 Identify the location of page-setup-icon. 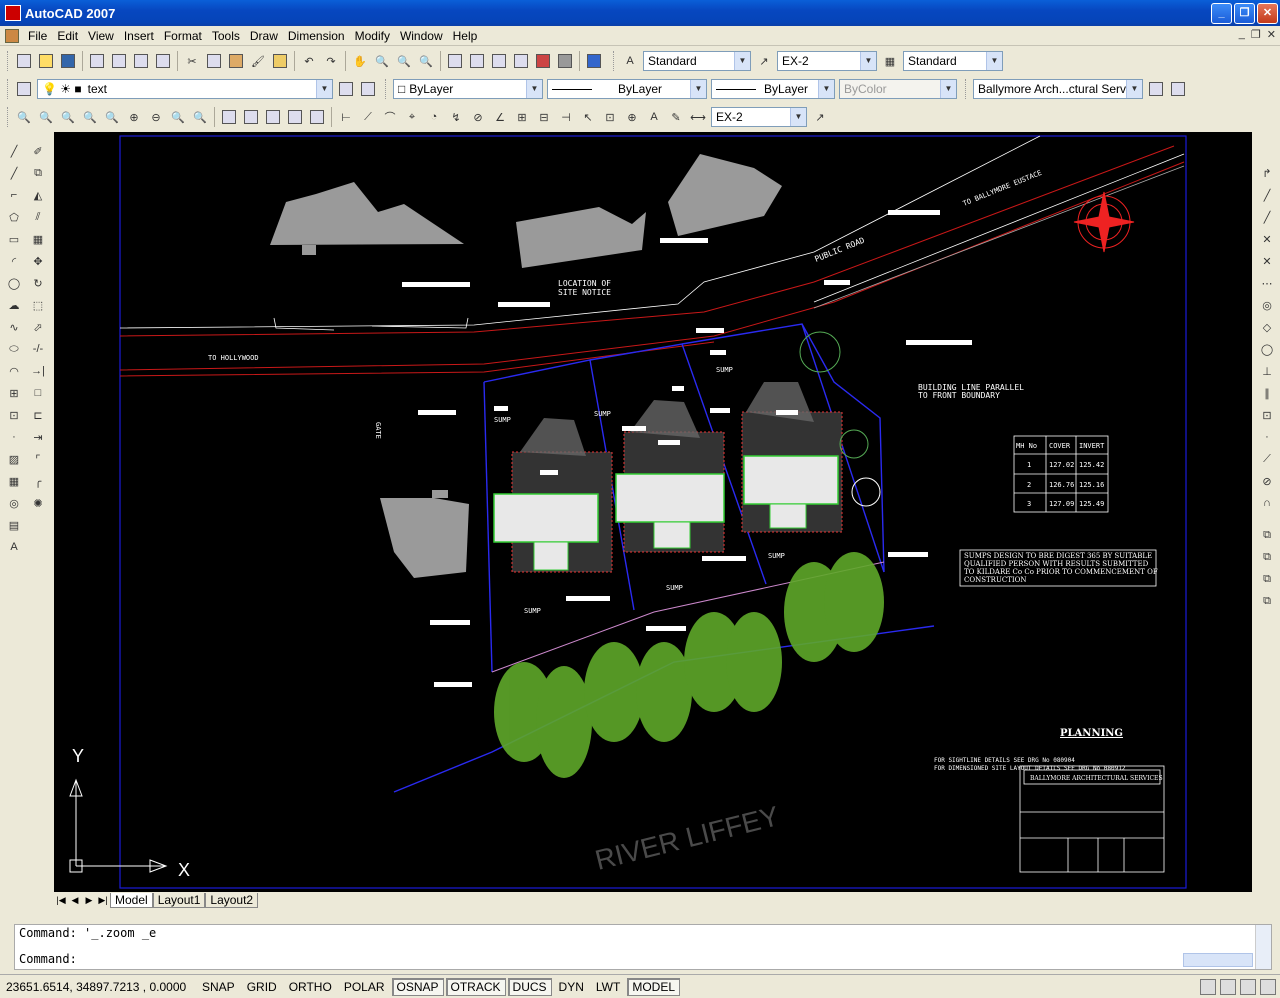
(1156, 89).